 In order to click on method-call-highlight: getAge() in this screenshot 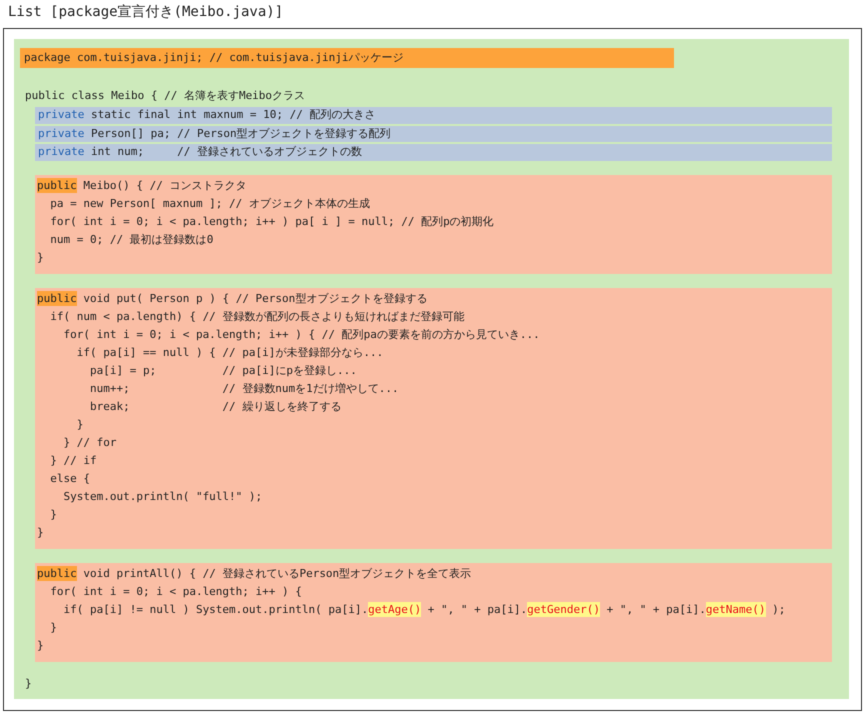, I will do `click(395, 609)`.